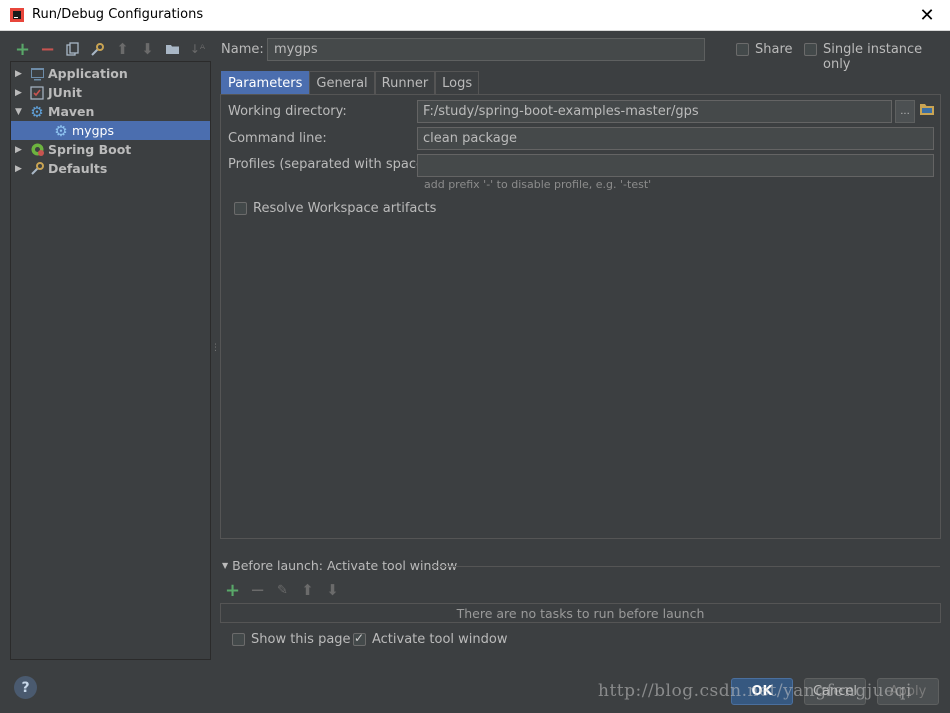  I want to click on show-this-page-checkbox, so click(238, 639).